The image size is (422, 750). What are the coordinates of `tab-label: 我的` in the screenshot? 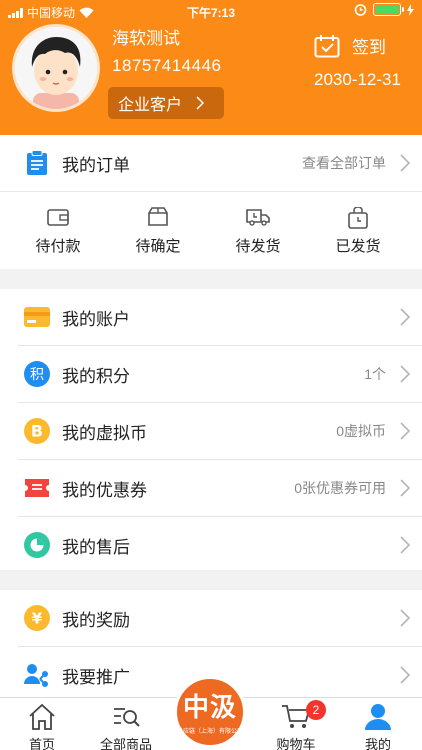 It's located at (377, 743).